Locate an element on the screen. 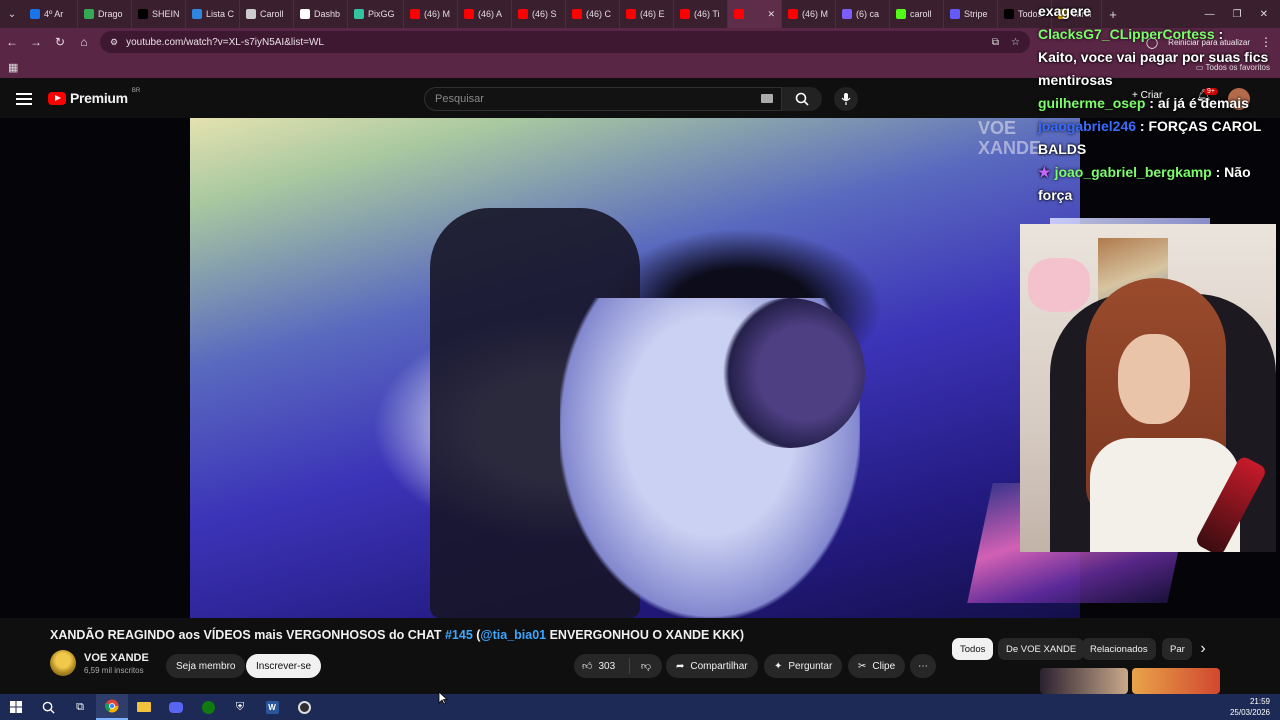  file-explorer-icon is located at coordinates (144, 707).